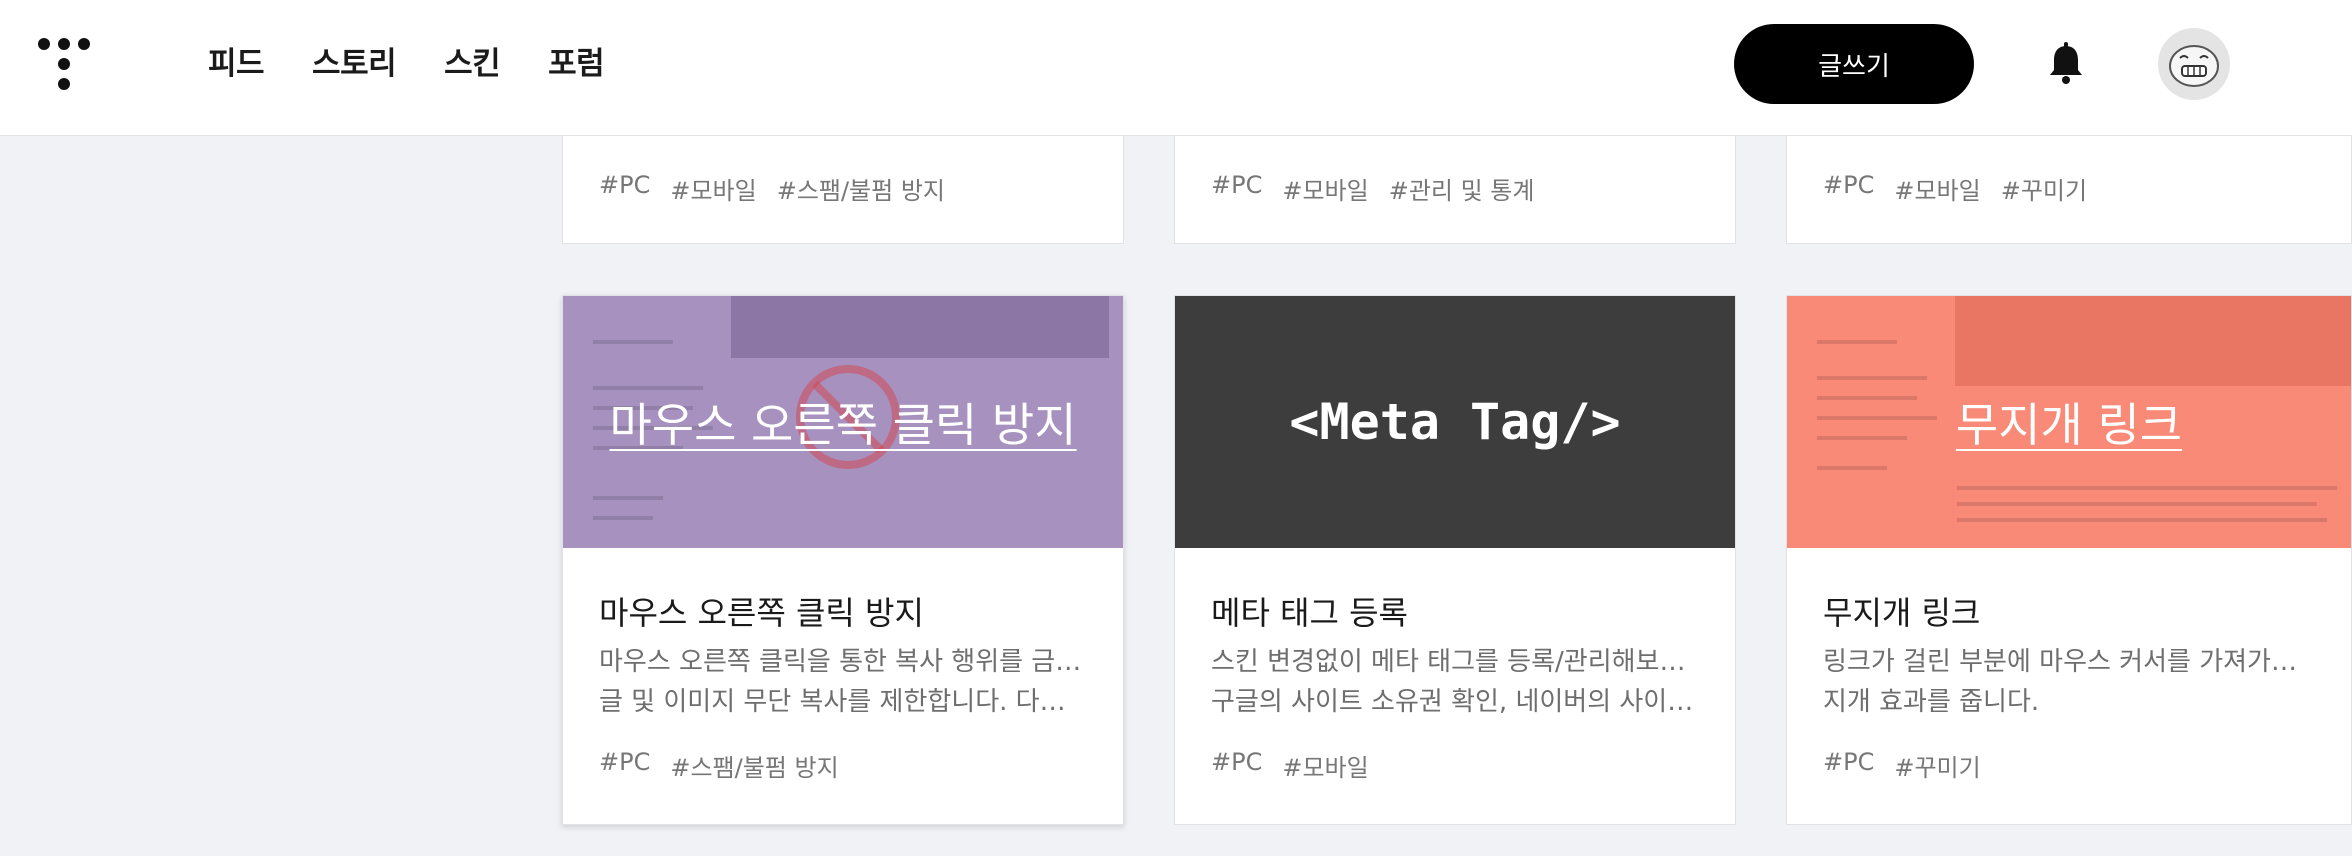 The height and width of the screenshot is (856, 2352). I want to click on card-tags: #PC #스팸/불펌 방지, so click(729, 765).